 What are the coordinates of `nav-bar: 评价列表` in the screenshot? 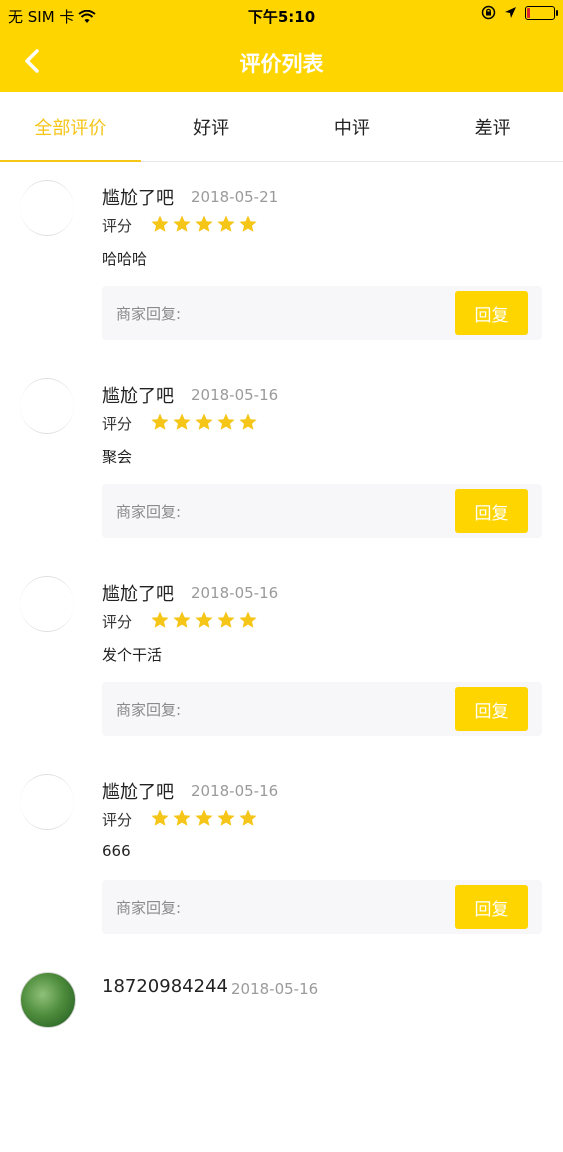 It's located at (281, 61).